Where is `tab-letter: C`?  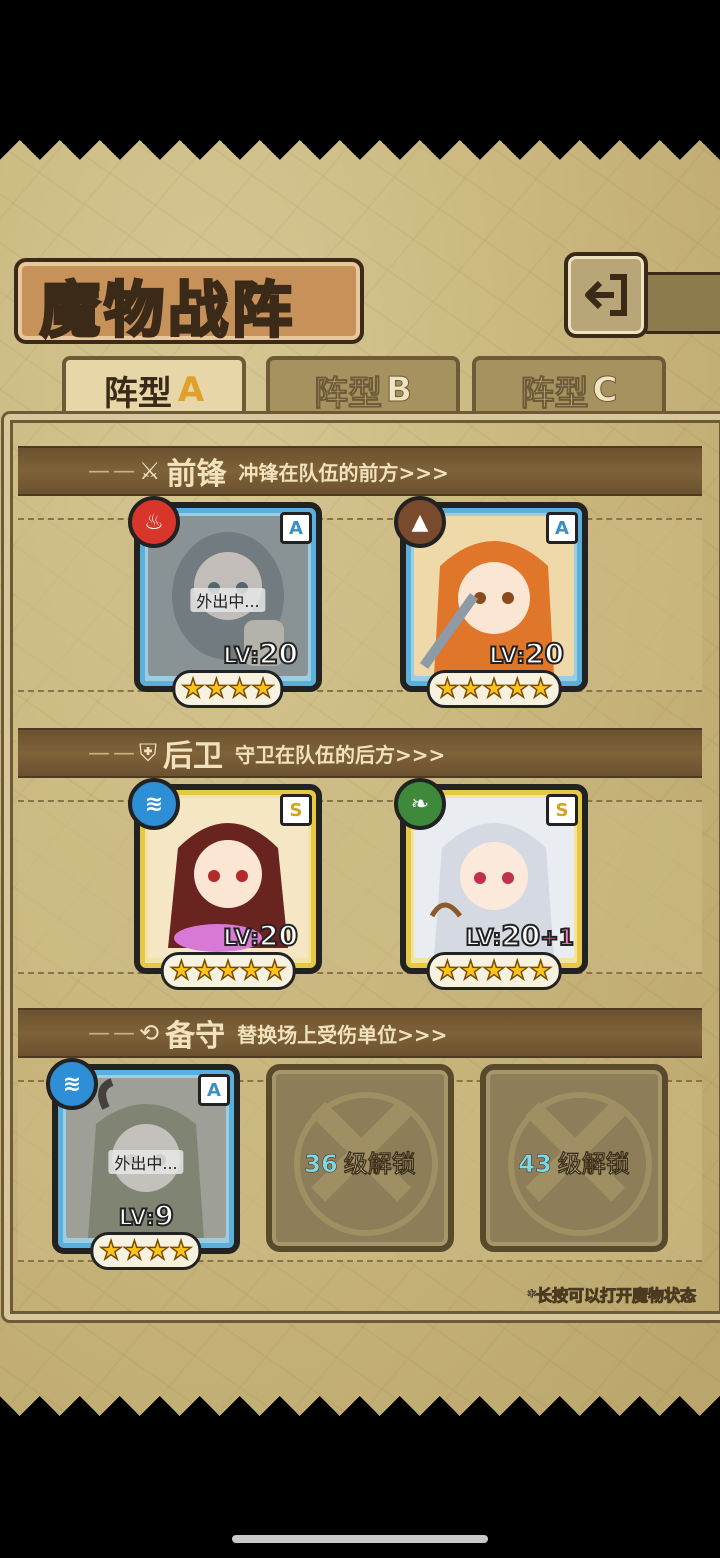 tab-letter: C is located at coordinates (605, 390).